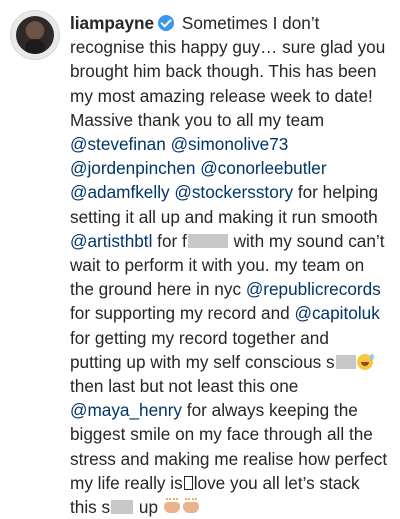 The height and width of the screenshot is (519, 400). I want to click on caption-text: for f, so click(169, 240).